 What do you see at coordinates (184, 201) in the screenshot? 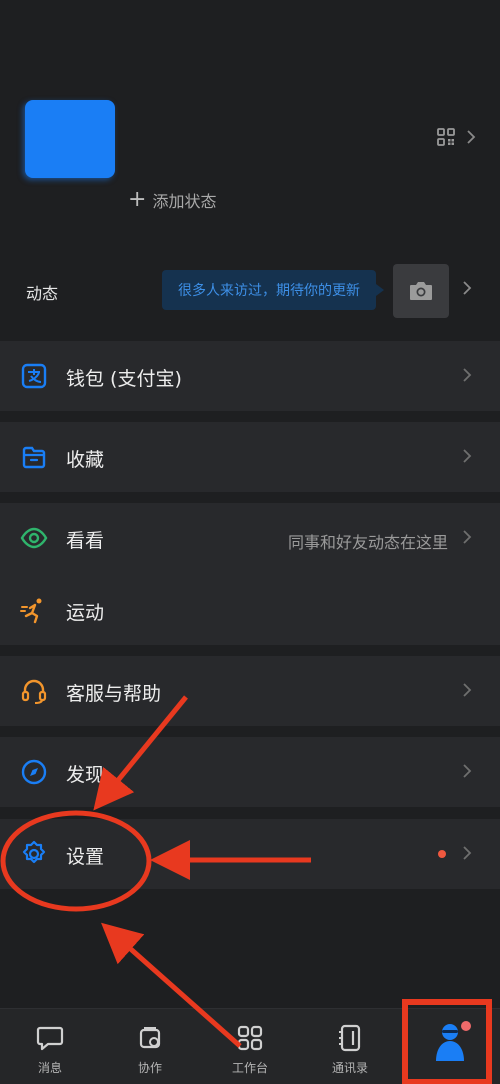
I see `add-status-label: 添加状态` at bounding box center [184, 201].